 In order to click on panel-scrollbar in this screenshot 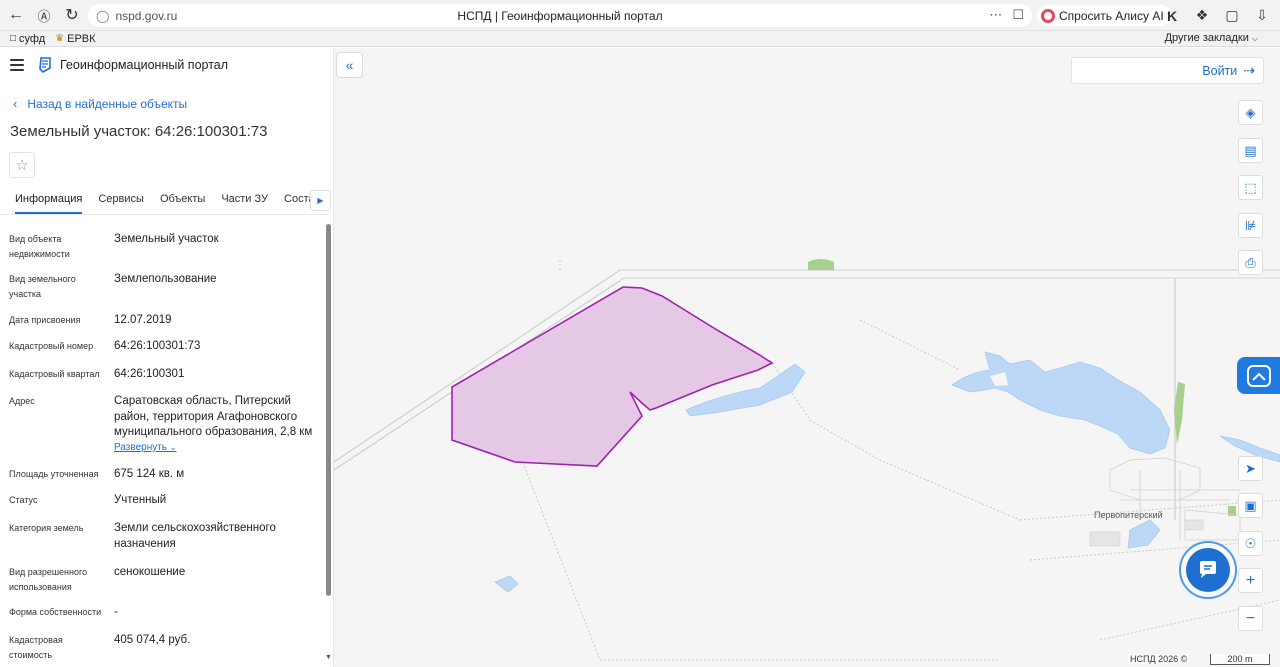, I will do `click(328, 410)`.